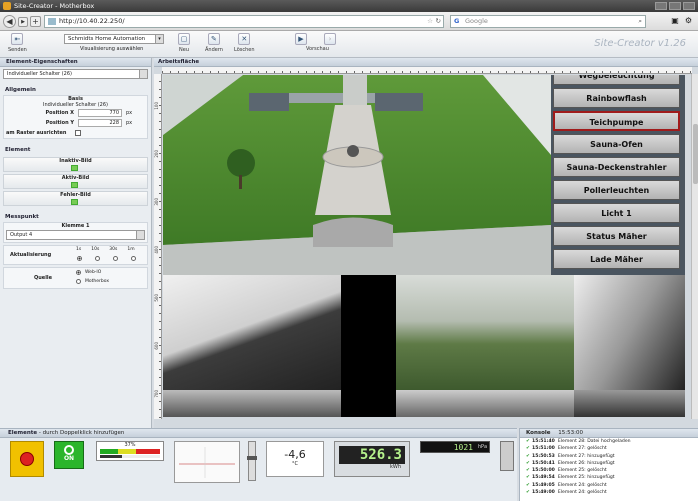  Describe the element at coordinates (609, 441) in the screenshot. I see `console-row: ✔ 15:51:40 Element 28: Datei hochgeladen` at that location.